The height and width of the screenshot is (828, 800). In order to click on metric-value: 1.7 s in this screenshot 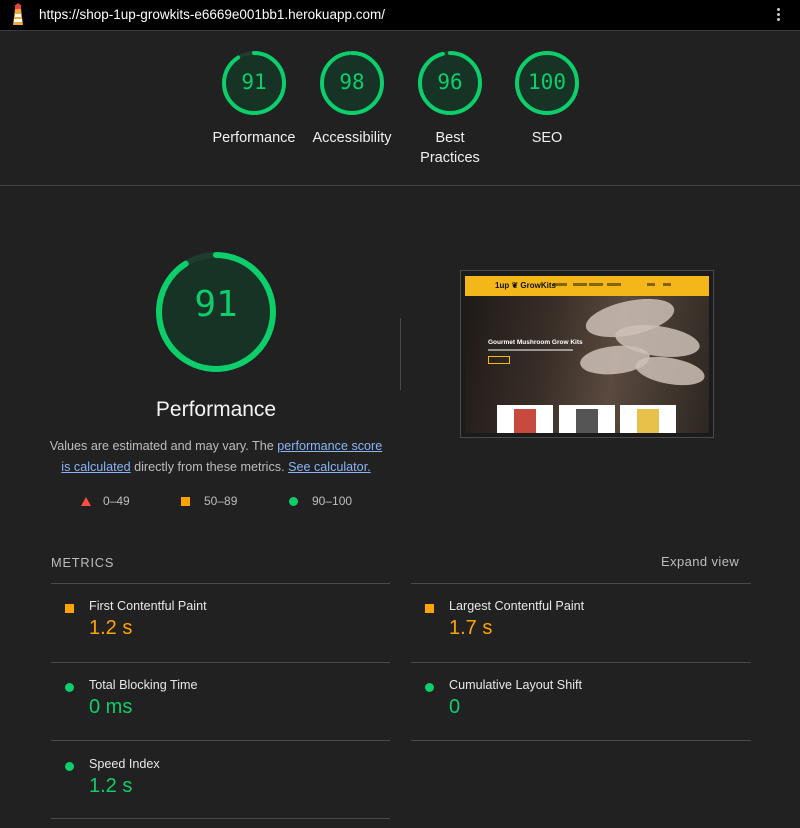, I will do `click(471, 628)`.